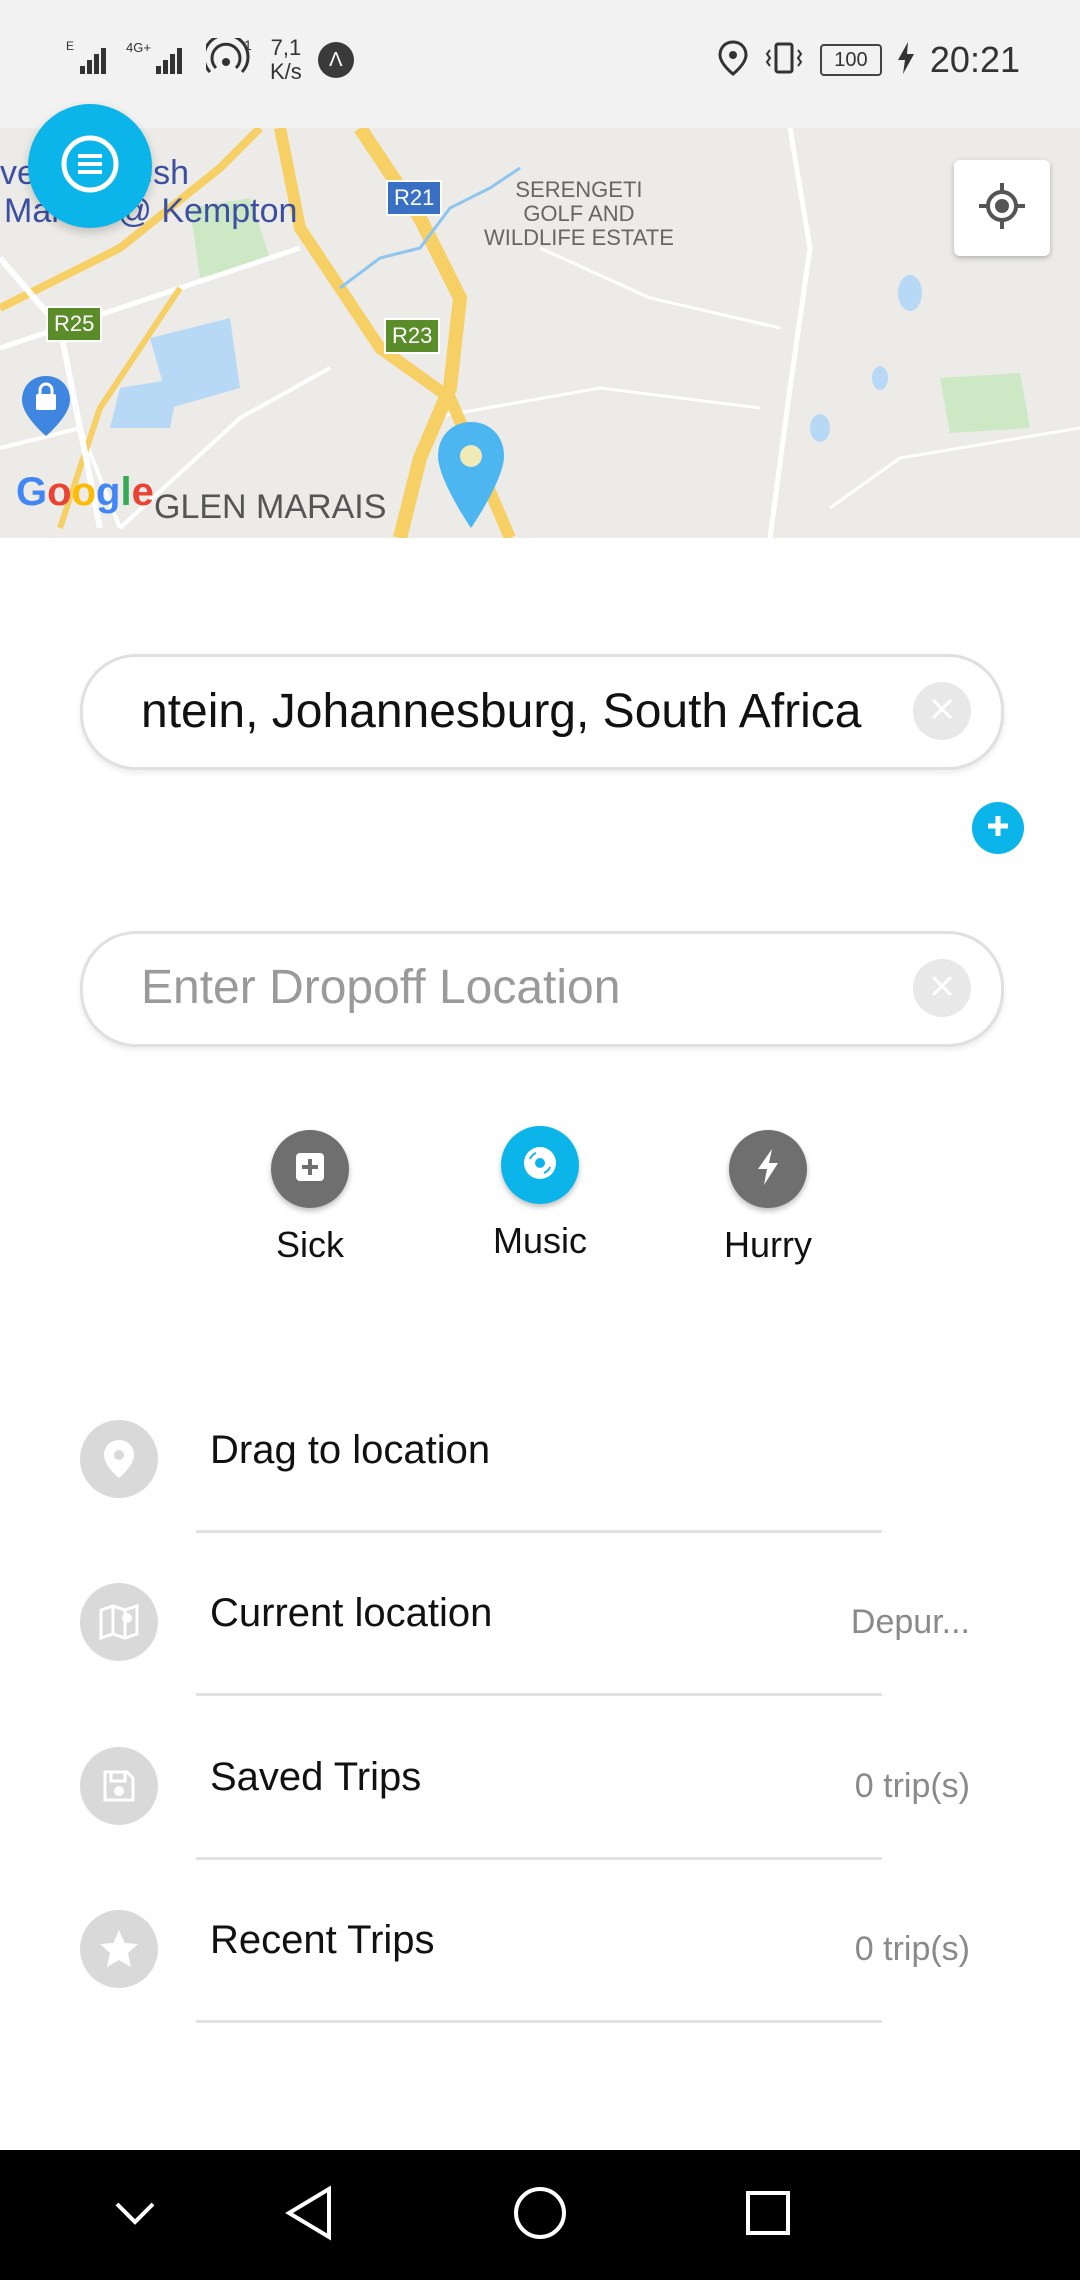  Describe the element at coordinates (119, 1622) in the screenshot. I see `map-icon` at that location.